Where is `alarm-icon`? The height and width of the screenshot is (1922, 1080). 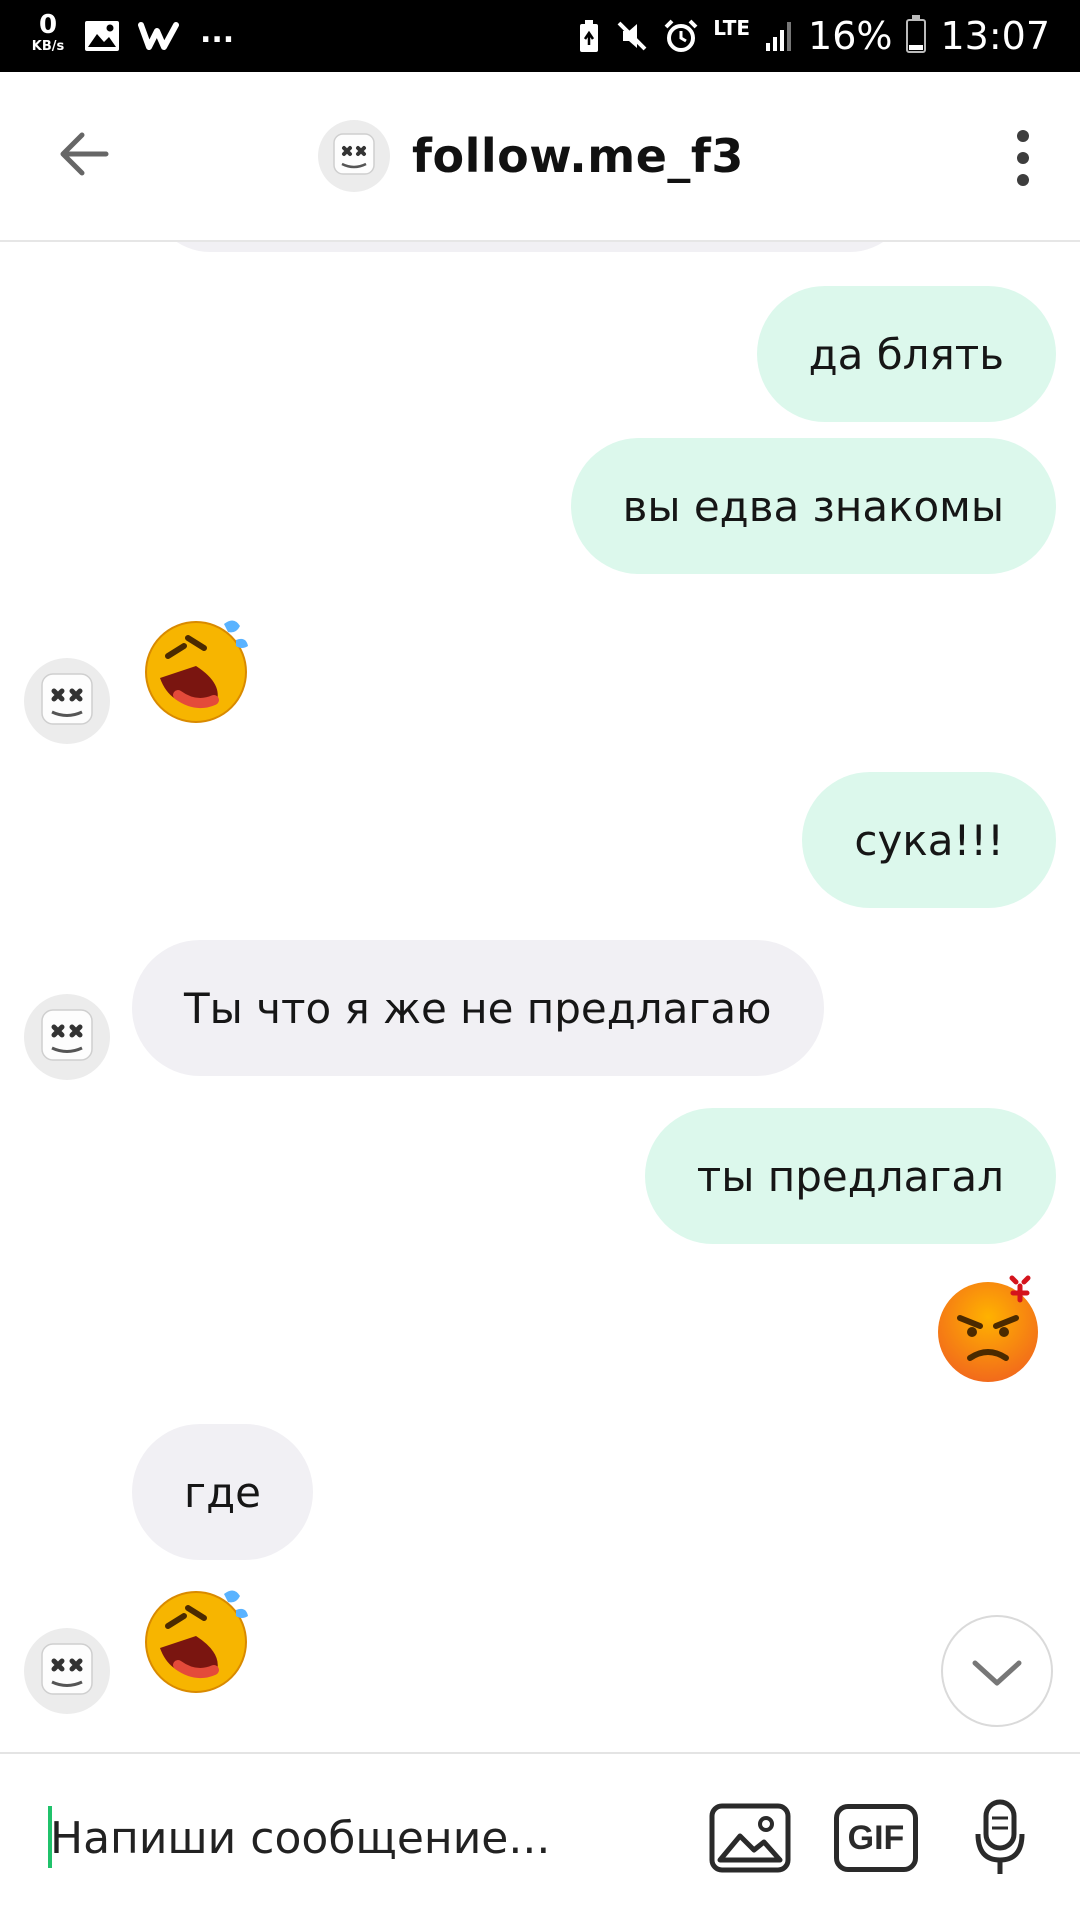
alarm-icon is located at coordinates (681, 35).